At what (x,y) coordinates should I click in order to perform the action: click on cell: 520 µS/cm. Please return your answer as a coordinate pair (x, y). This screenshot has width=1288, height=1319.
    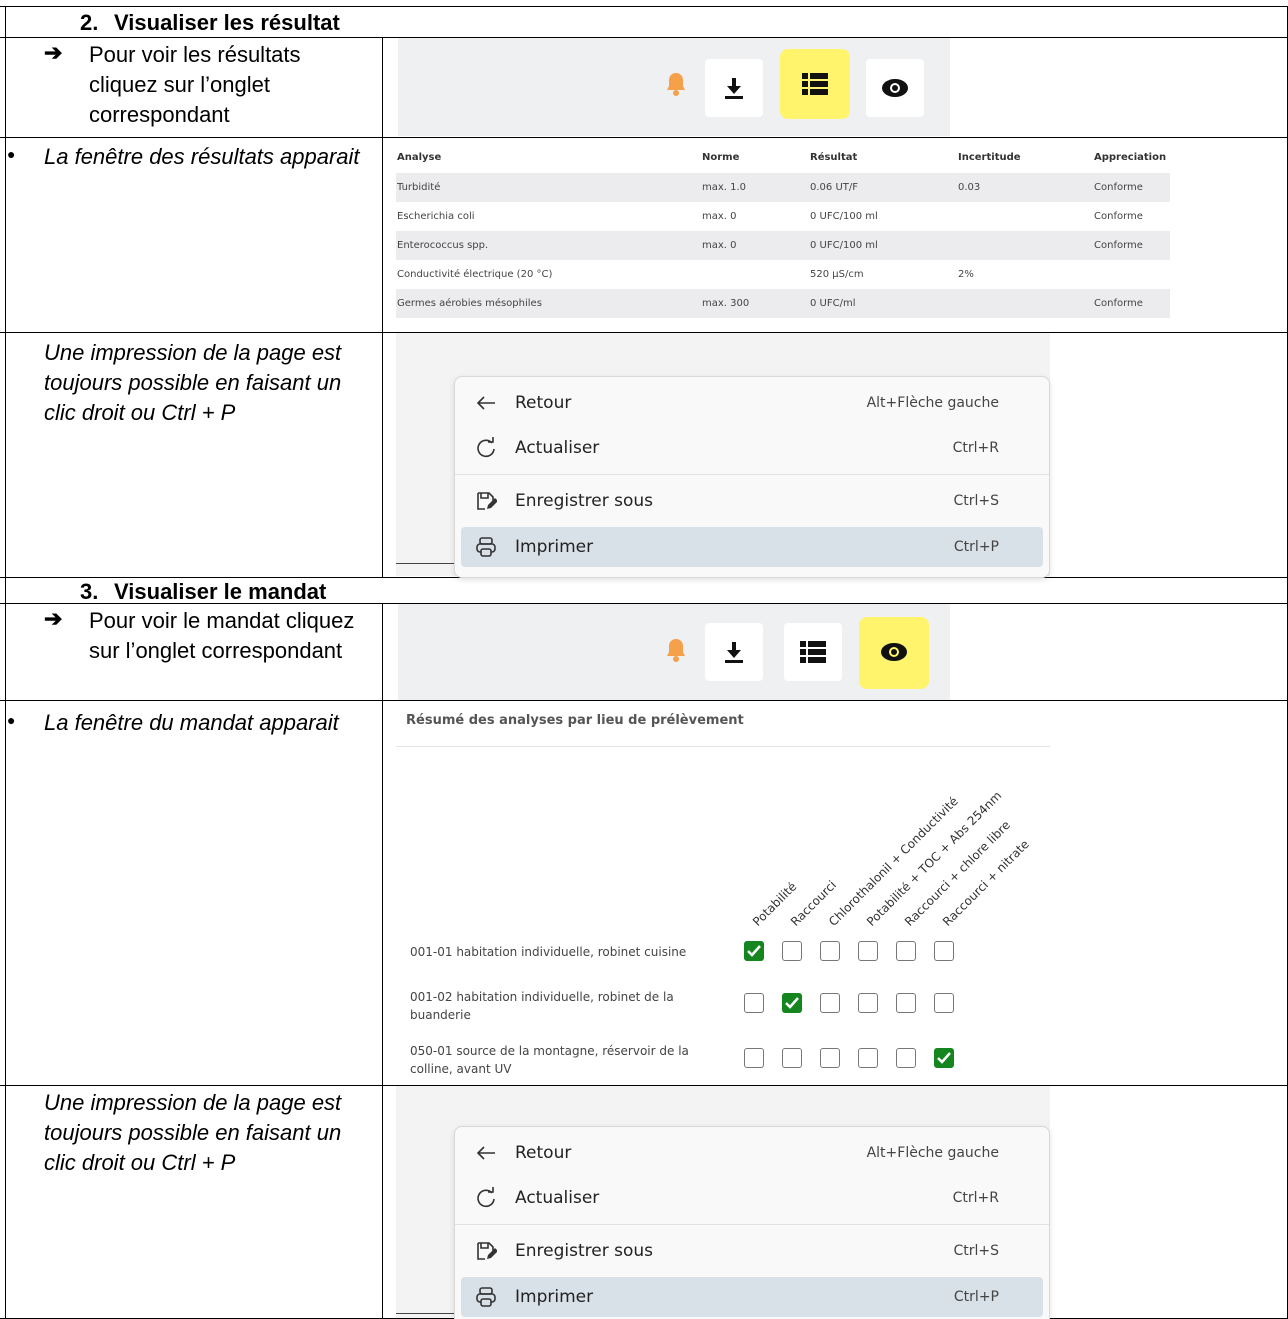
    Looking at the image, I should click on (837, 274).